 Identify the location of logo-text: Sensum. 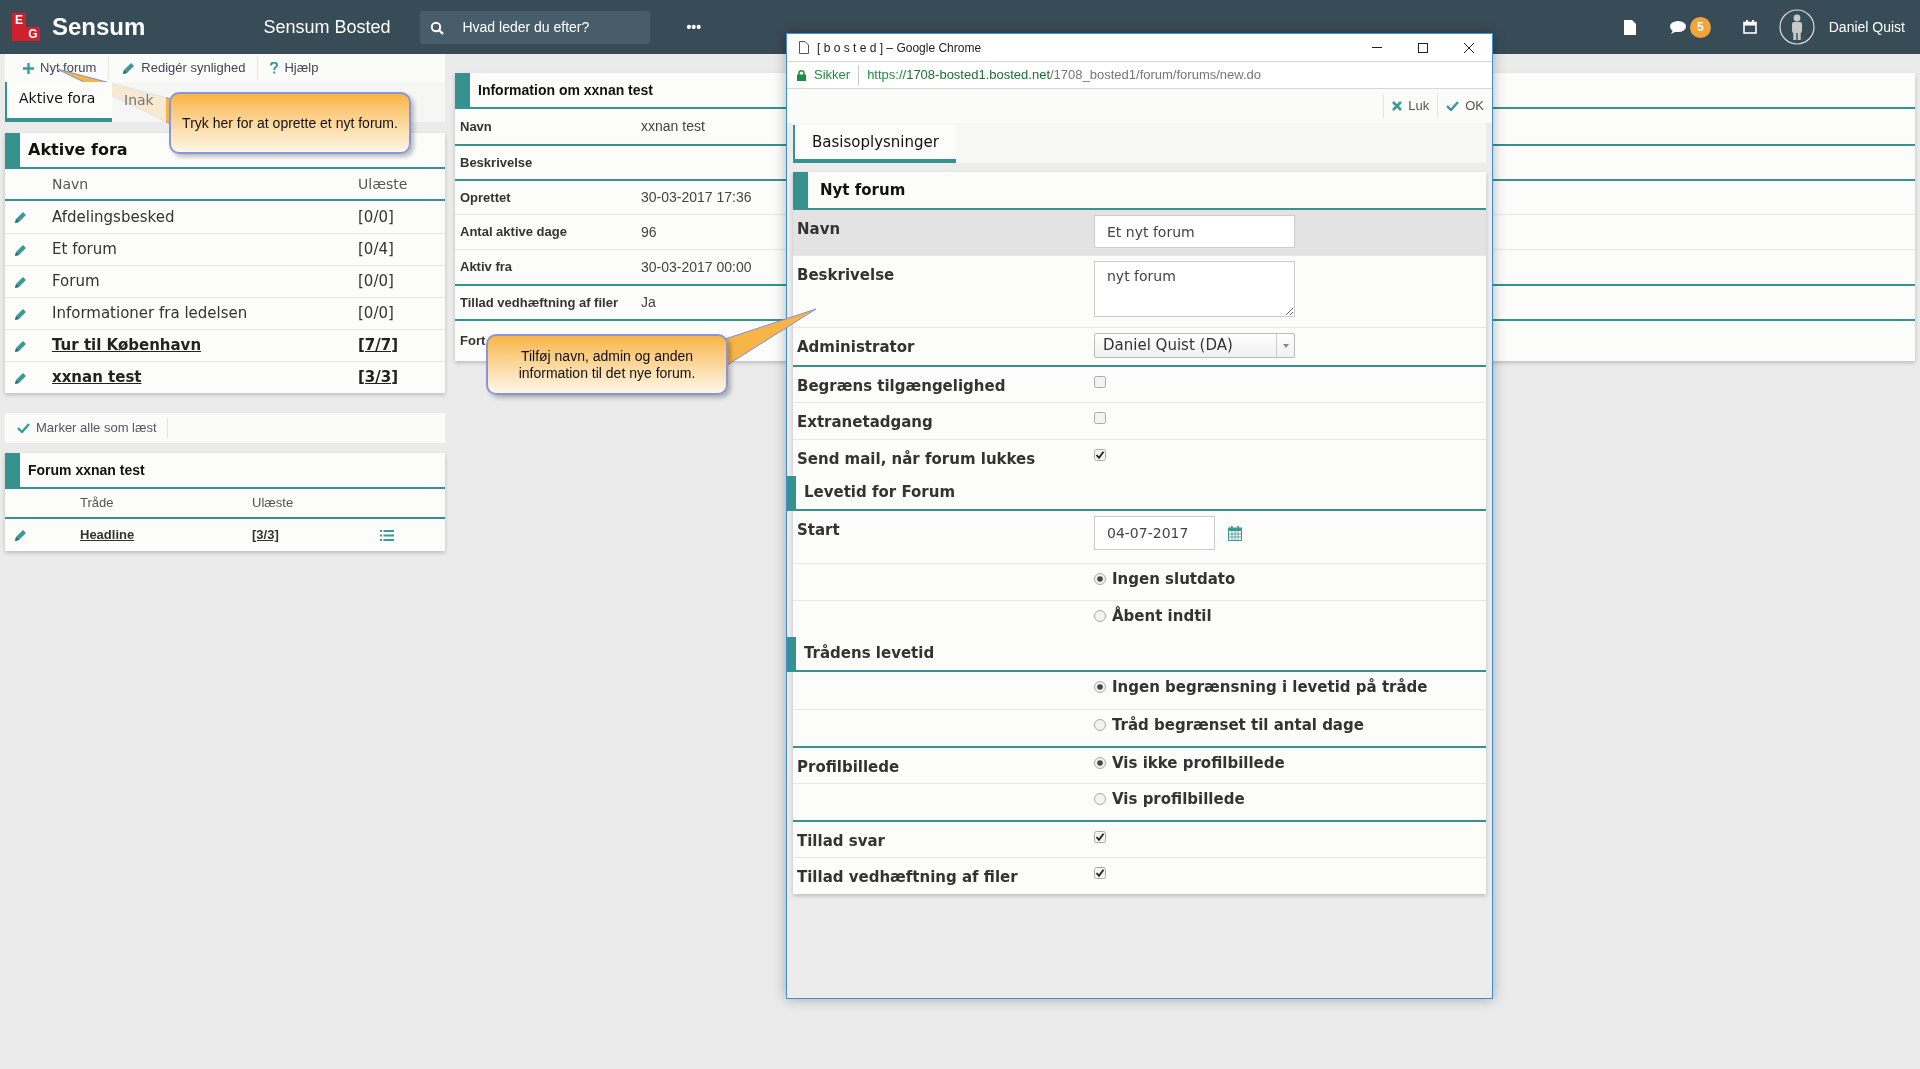
(99, 27).